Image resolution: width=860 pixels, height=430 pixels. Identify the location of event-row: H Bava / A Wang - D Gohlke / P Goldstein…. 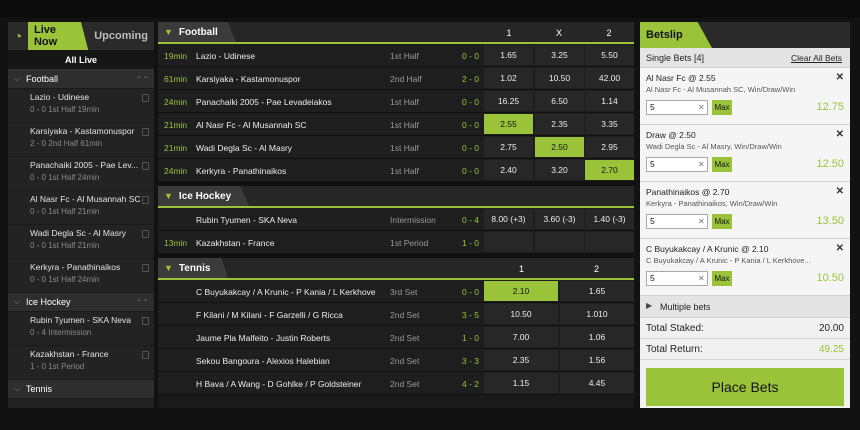
(396, 383).